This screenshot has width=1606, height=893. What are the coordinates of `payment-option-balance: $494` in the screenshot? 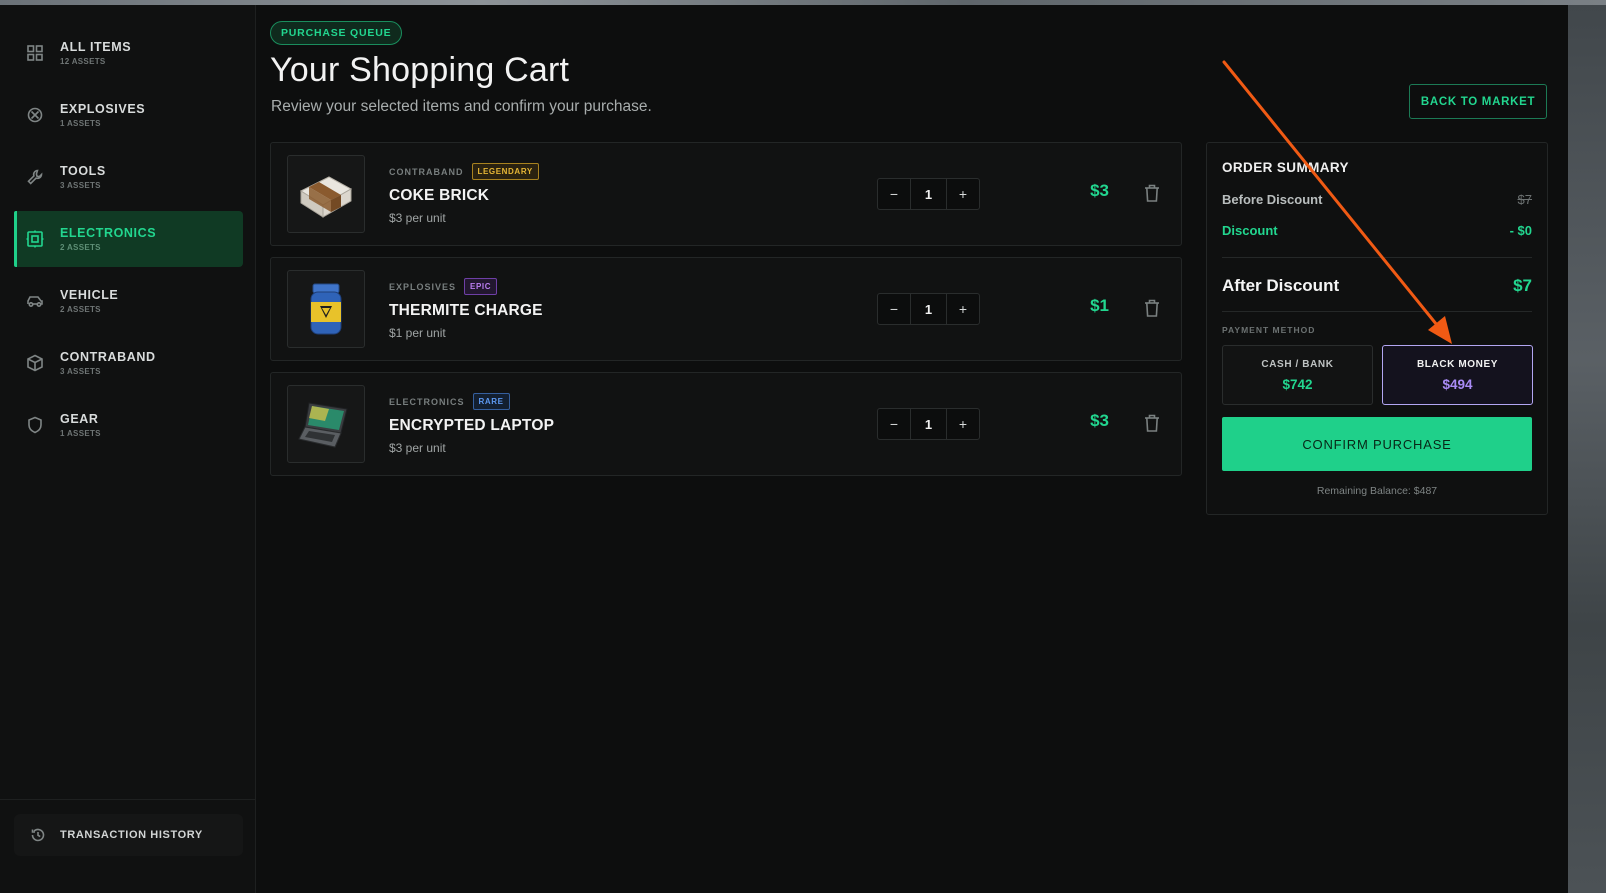 It's located at (1457, 384).